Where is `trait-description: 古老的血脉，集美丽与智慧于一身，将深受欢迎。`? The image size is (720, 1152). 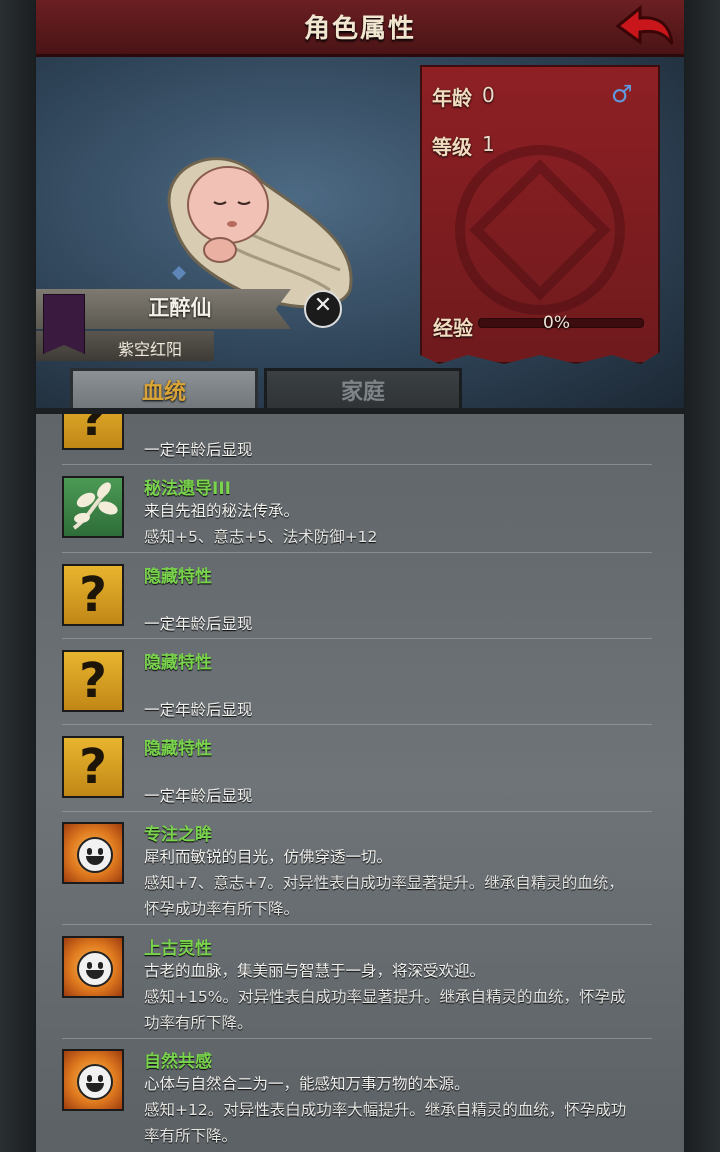 trait-description: 古老的血脉，集美丽与智慧于一身，将深受欢迎。 is located at coordinates (315, 971).